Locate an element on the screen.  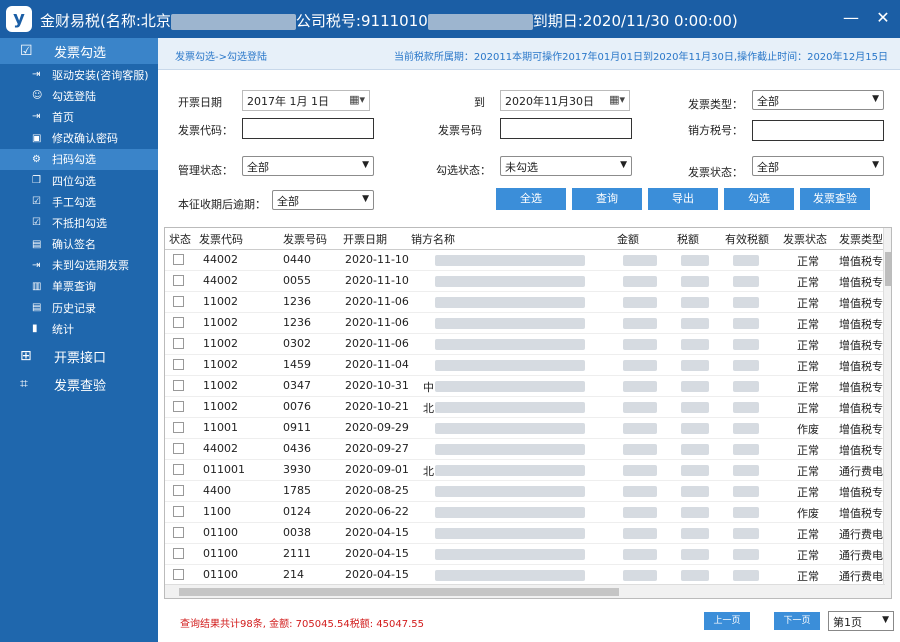
col-tax: 税额 is located at coordinates (688, 239).